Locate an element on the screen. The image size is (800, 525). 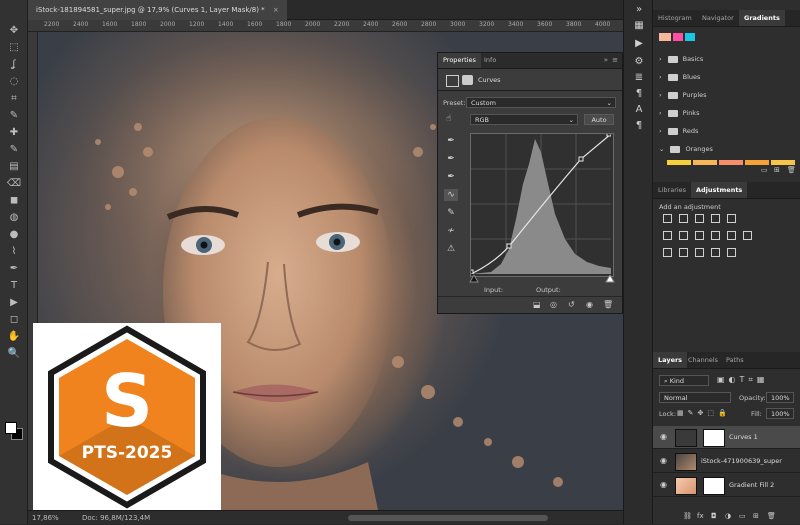
add-mask-icon: ◘ is located at coordinates (714, 516).